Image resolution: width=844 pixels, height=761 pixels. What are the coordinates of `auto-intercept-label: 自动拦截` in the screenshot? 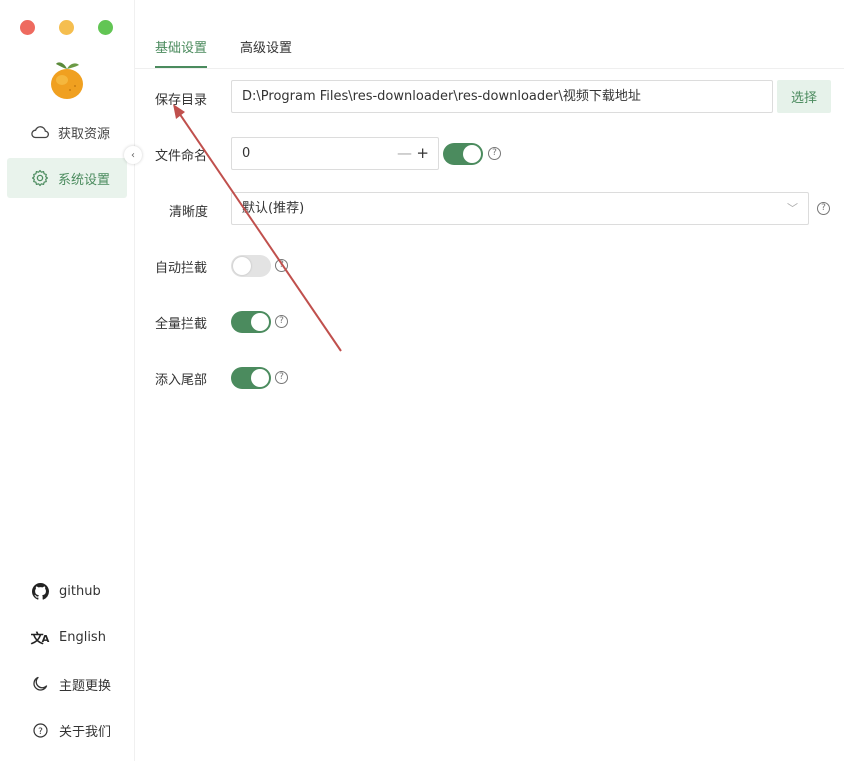 It's located at (181, 268).